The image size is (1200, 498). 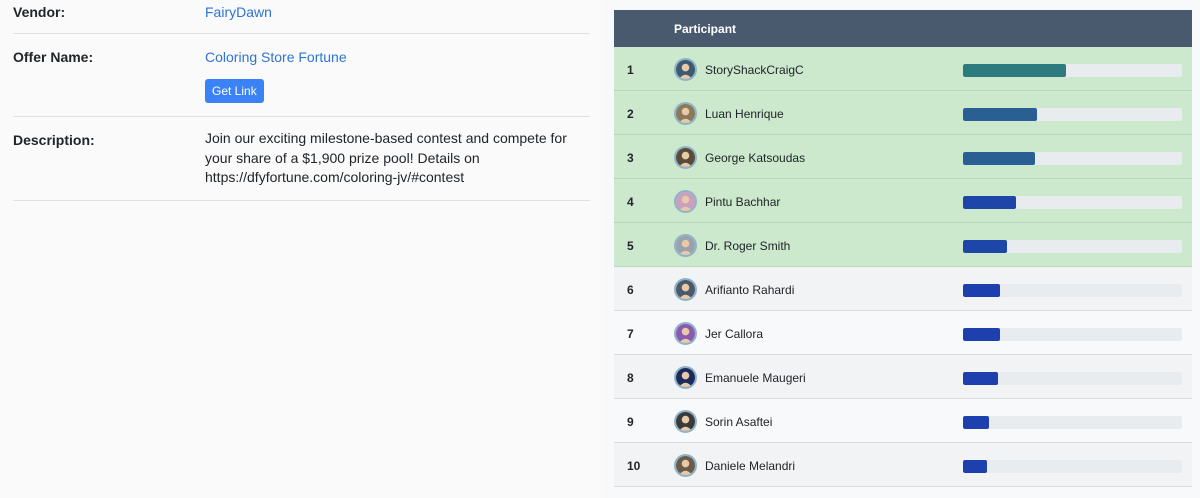 I want to click on vendor-label: Vendor:, so click(x=39, y=12).